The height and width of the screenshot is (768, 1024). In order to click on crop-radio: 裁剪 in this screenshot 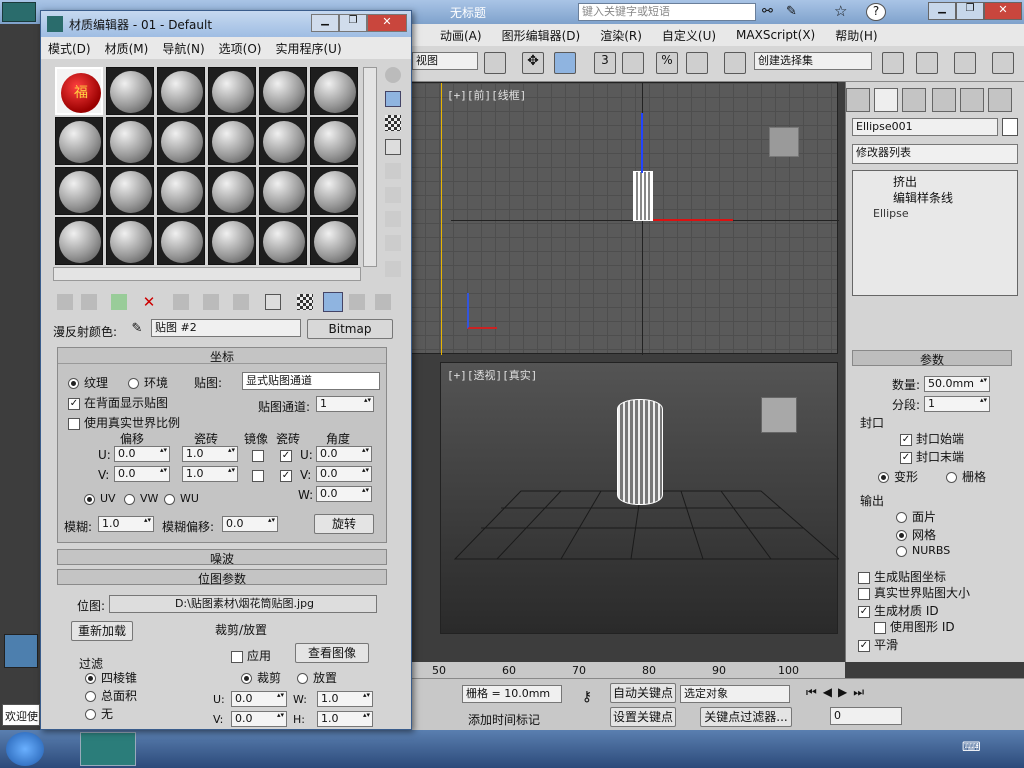, I will do `click(261, 677)`.